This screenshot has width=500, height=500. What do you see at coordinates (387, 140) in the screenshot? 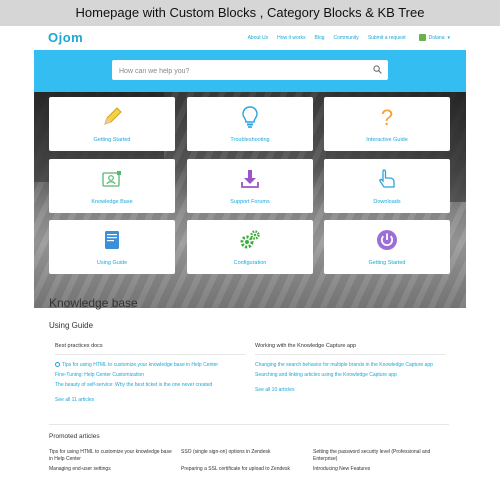
I see `category-label: Interactive Guide` at bounding box center [387, 140].